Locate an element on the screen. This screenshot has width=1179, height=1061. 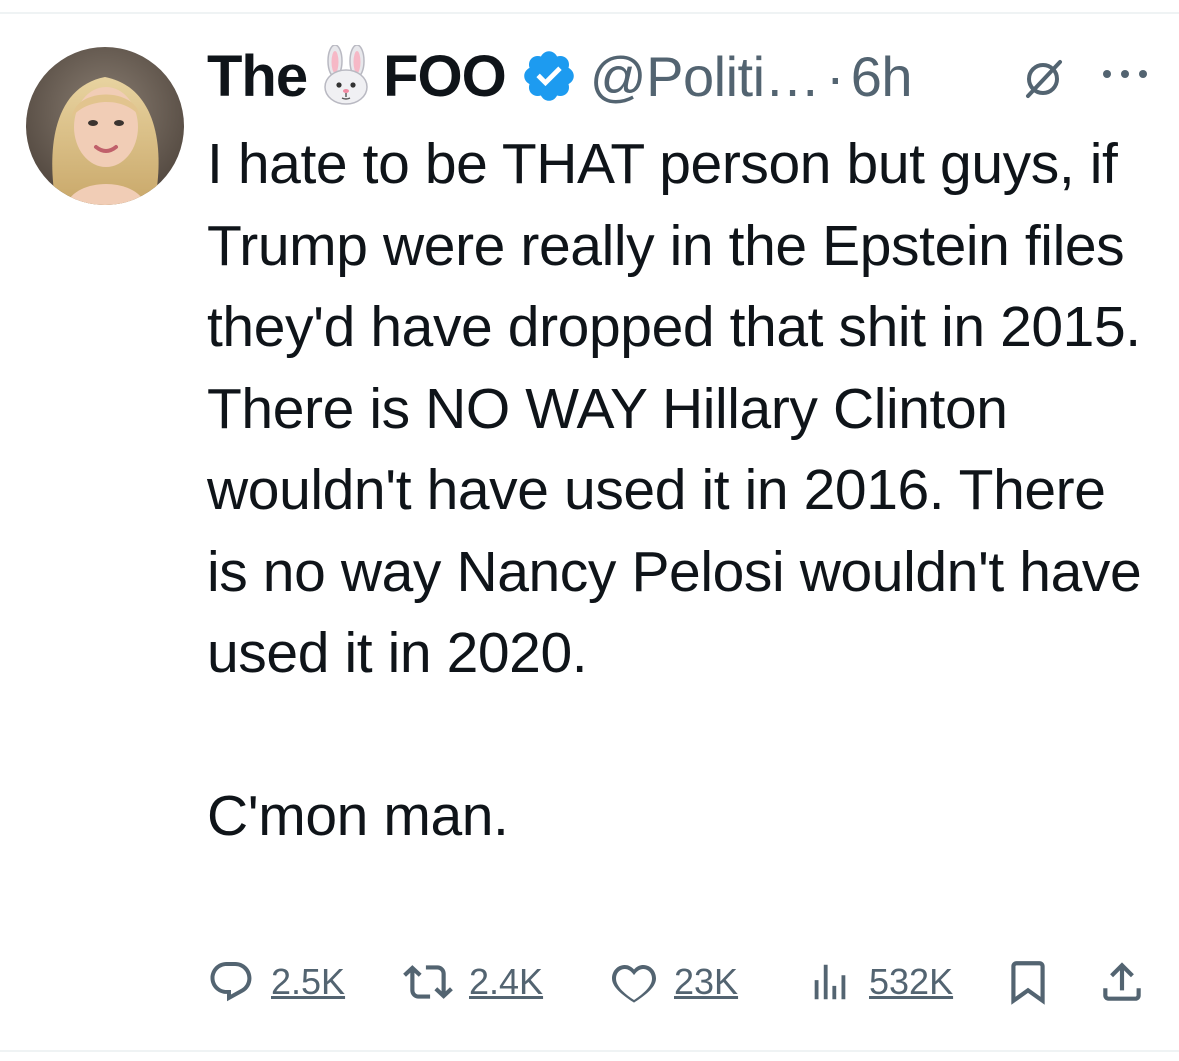
verified-badge-icon is located at coordinates (549, 76).